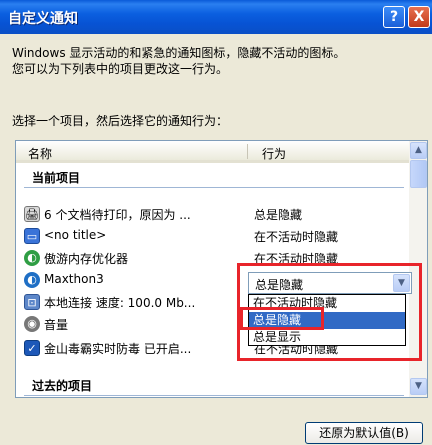 The height and width of the screenshot is (445, 432). Describe the element at coordinates (56, 178) in the screenshot. I see `group-current-items: 当前项目` at that location.